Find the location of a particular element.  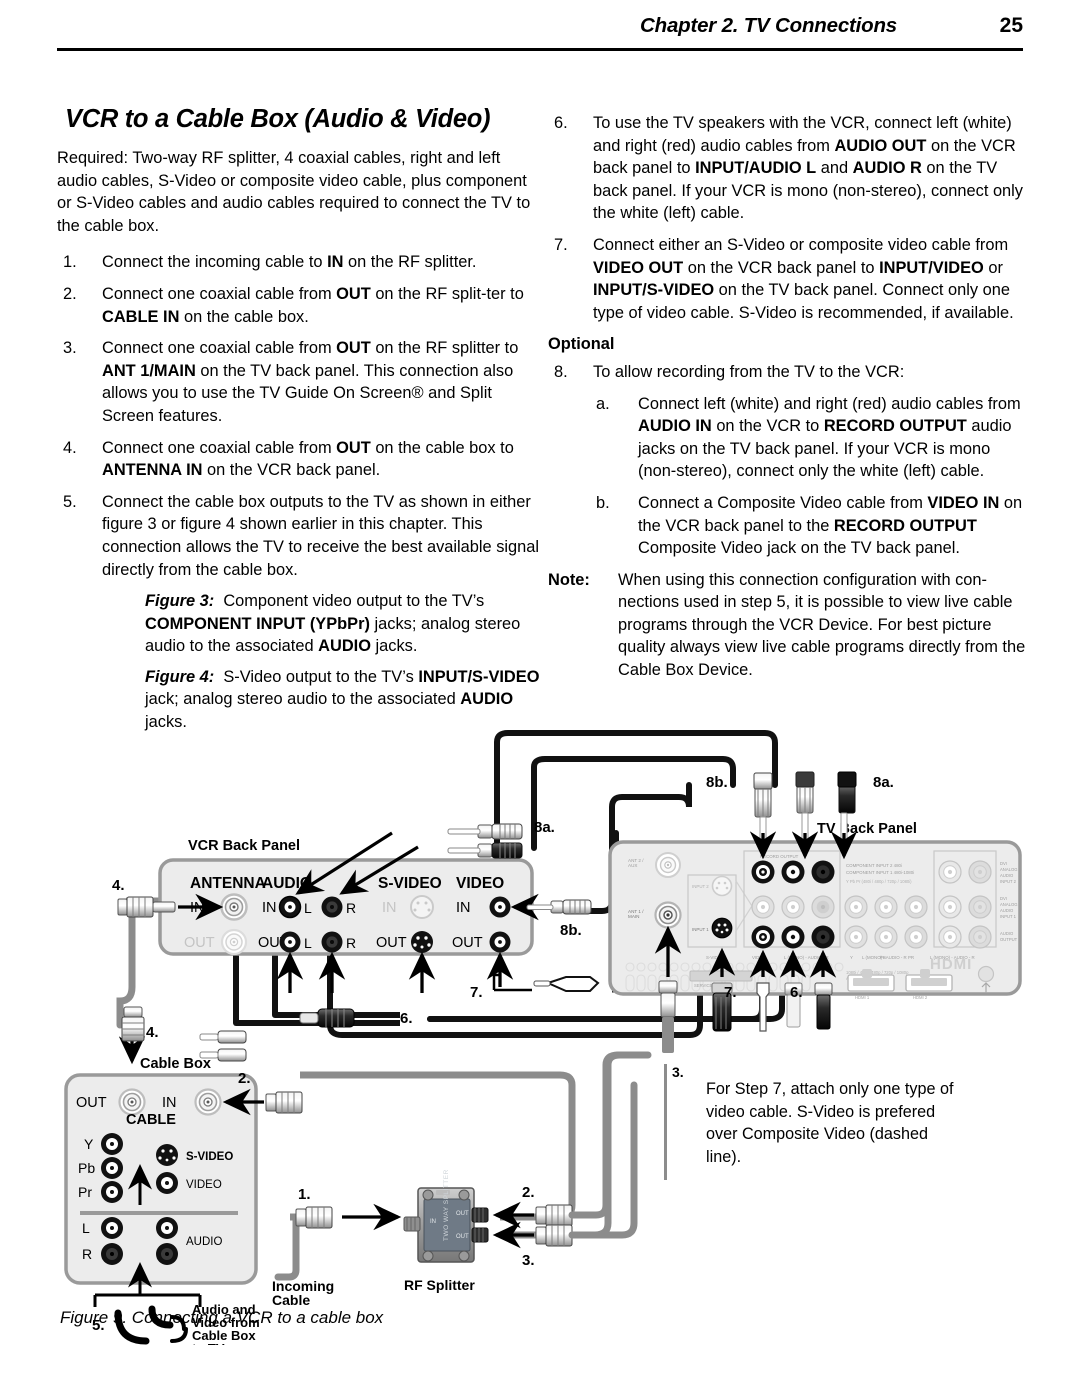

callout-3-splitter: 3. is located at coordinates (528, 1260).